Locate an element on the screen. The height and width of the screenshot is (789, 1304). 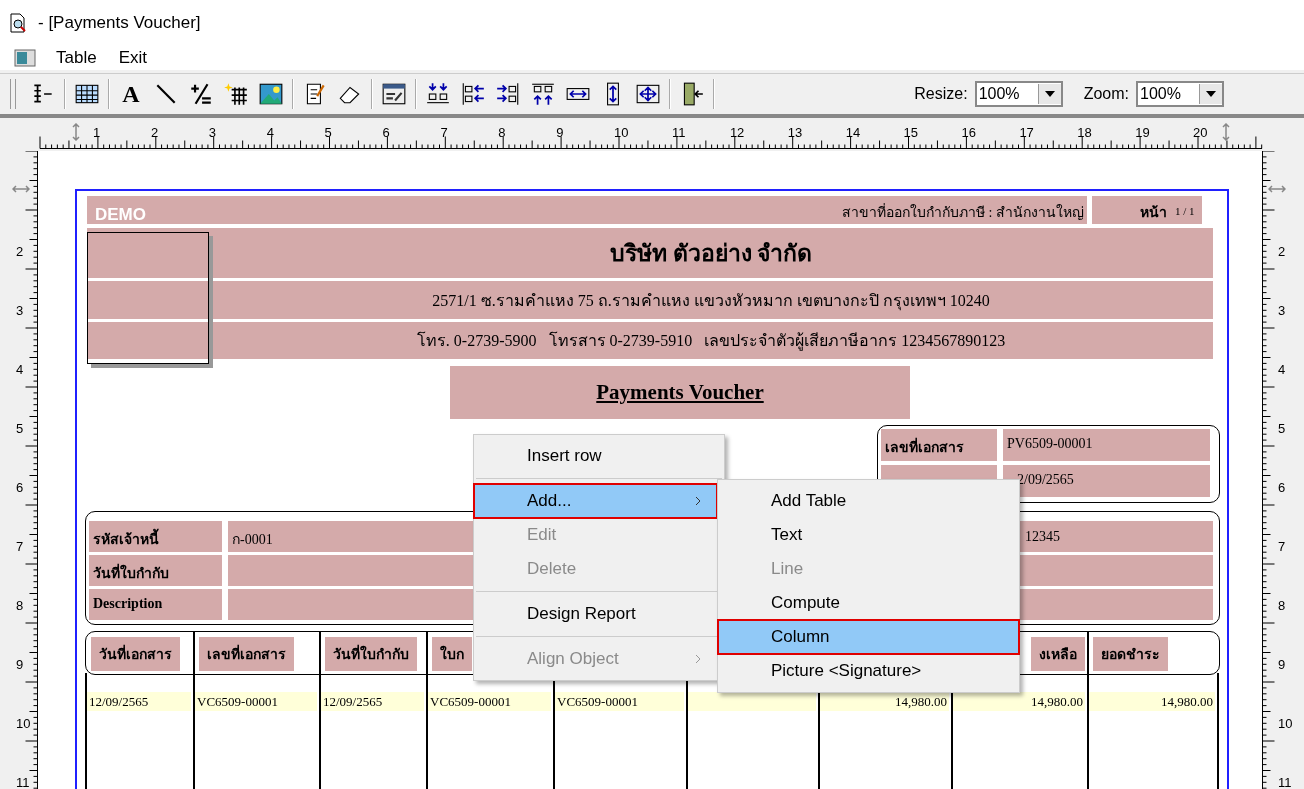
ruler-number: 13 is located at coordinates (795, 132).